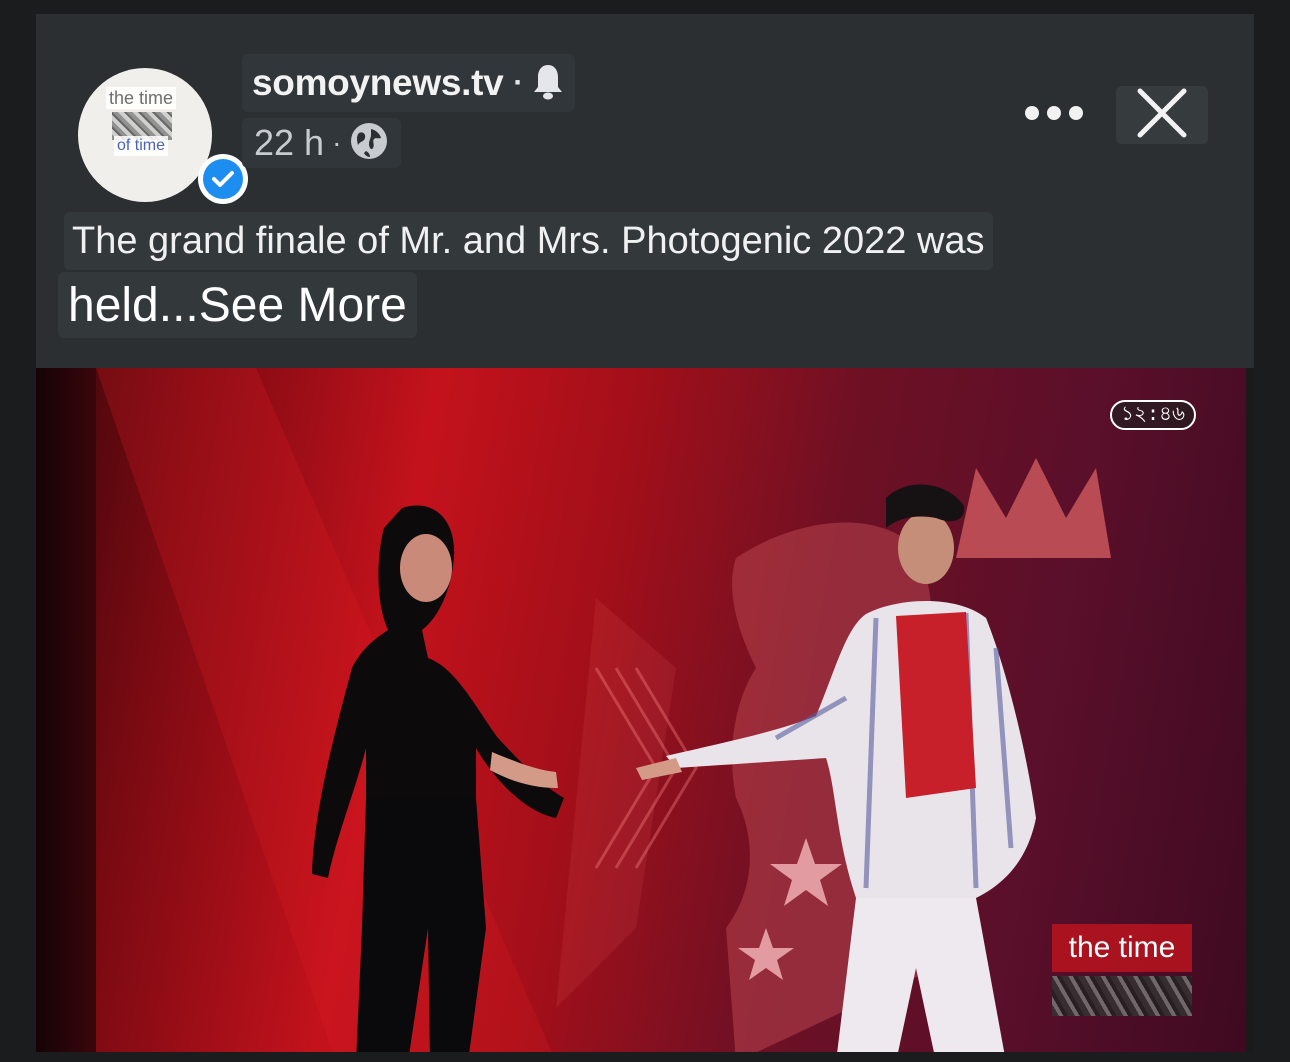 Image resolution: width=1290 pixels, height=1062 pixels. Describe the element at coordinates (289, 143) in the screenshot. I see `post-time: 22 h` at that location.